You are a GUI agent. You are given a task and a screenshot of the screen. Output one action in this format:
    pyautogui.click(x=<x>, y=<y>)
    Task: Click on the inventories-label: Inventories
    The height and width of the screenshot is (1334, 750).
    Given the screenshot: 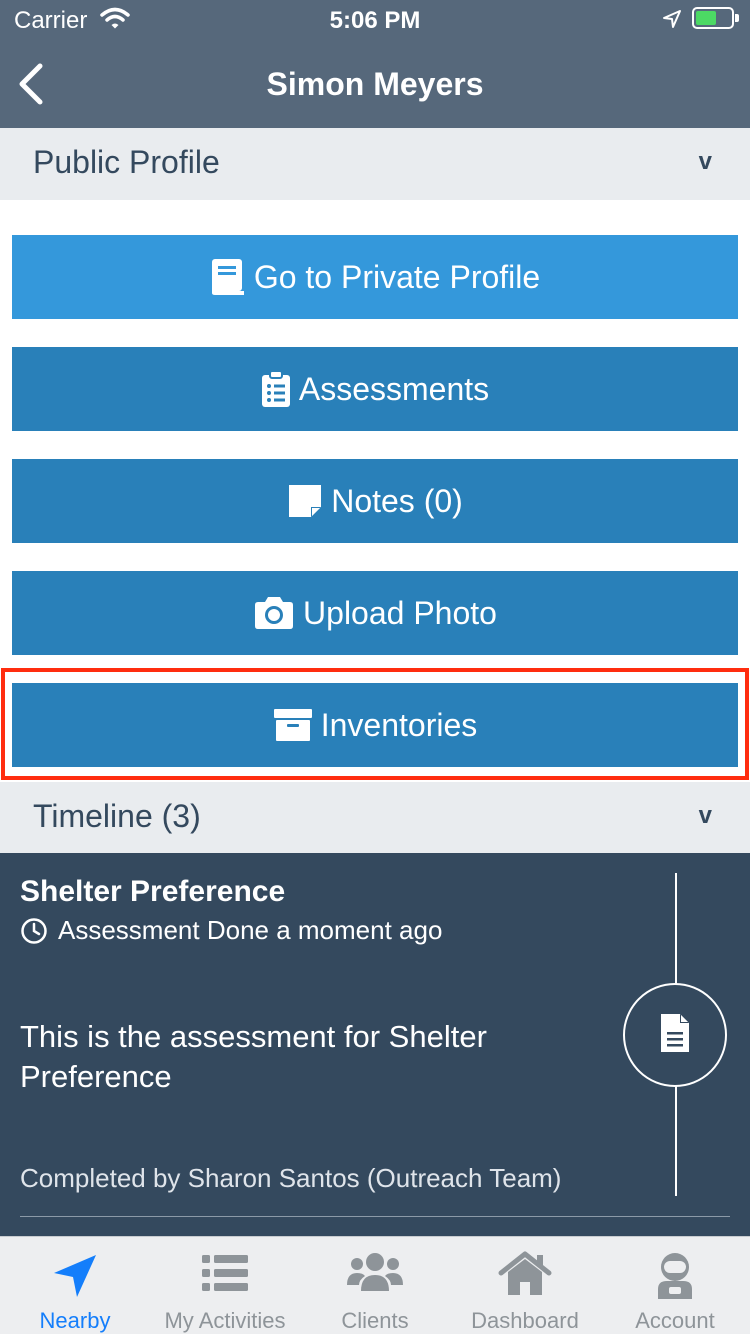 What is the action you would take?
    pyautogui.click(x=399, y=724)
    